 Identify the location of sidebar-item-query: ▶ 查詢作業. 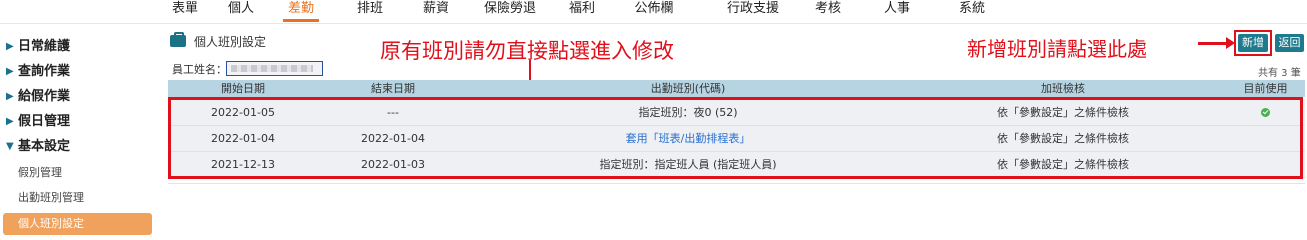
(75, 72).